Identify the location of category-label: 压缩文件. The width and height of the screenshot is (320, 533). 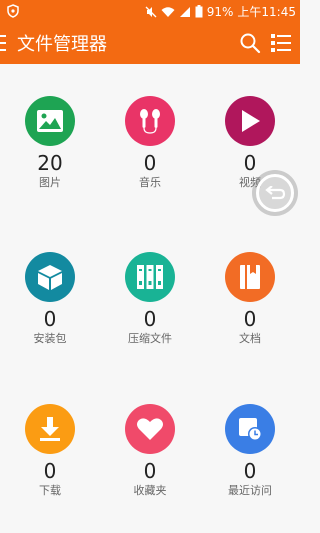
(150, 338).